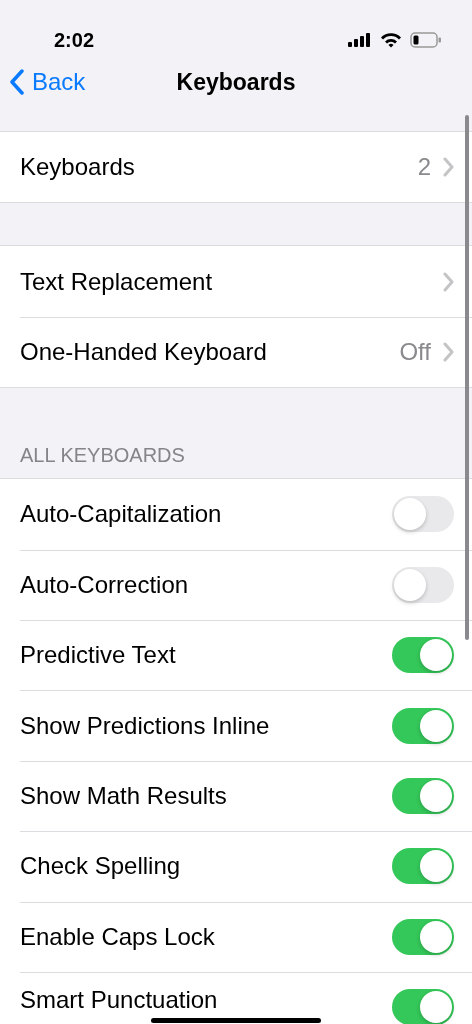 The image size is (472, 1024). What do you see at coordinates (77, 167) in the screenshot?
I see `setting-label: Keyboards` at bounding box center [77, 167].